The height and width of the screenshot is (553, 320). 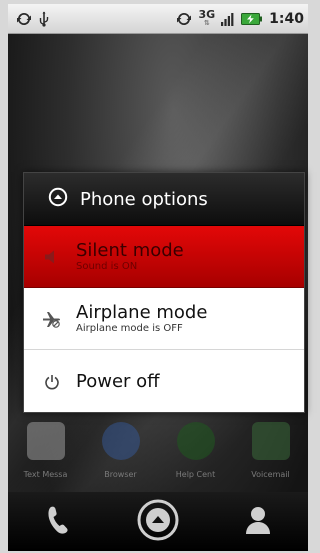 What do you see at coordinates (52, 382) in the screenshot?
I see `power-icon` at bounding box center [52, 382].